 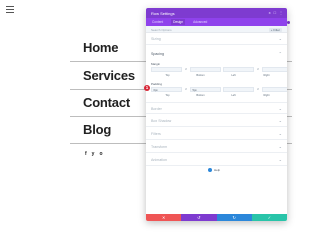 What do you see at coordinates (216, 147) in the screenshot?
I see `section-transform: Transform ⌄` at bounding box center [216, 147].